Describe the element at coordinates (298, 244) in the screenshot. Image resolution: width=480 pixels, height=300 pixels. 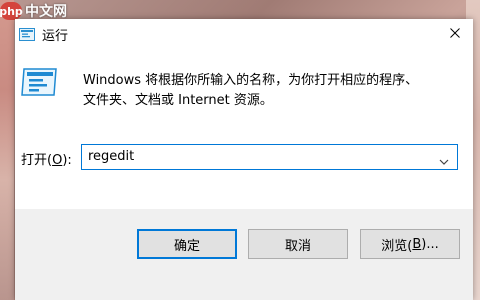
I see `cancel-button: 取消` at that location.